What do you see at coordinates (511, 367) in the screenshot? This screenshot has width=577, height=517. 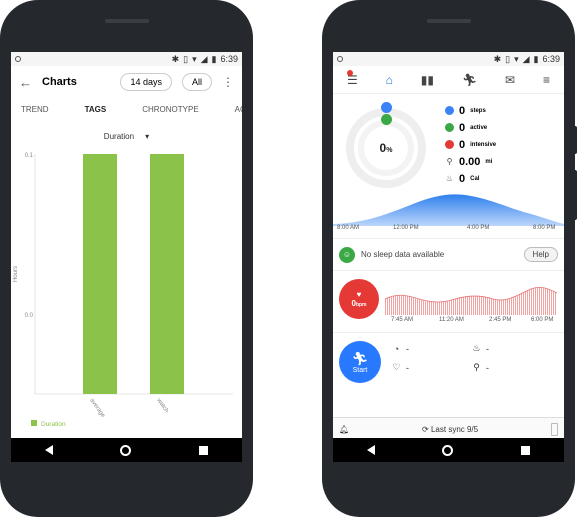 I see `distance-metric: ⚲ -` at bounding box center [511, 367].